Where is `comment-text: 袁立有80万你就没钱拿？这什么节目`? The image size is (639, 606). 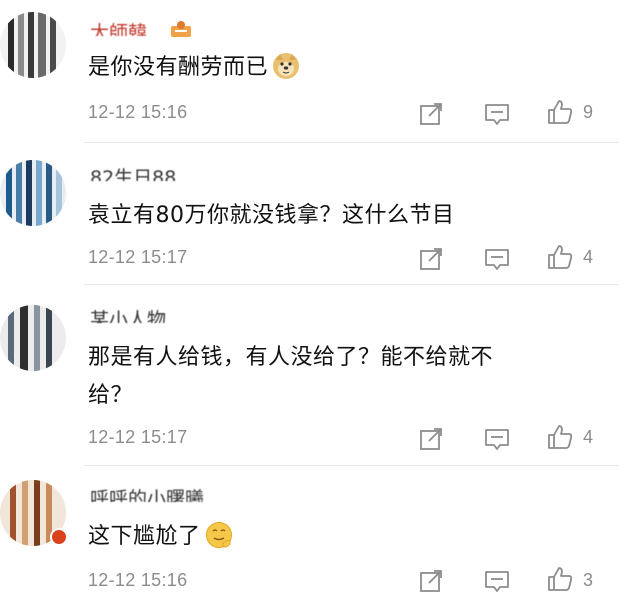 comment-text: 袁立有80万你就没钱拿？这什么节目 is located at coordinates (271, 215).